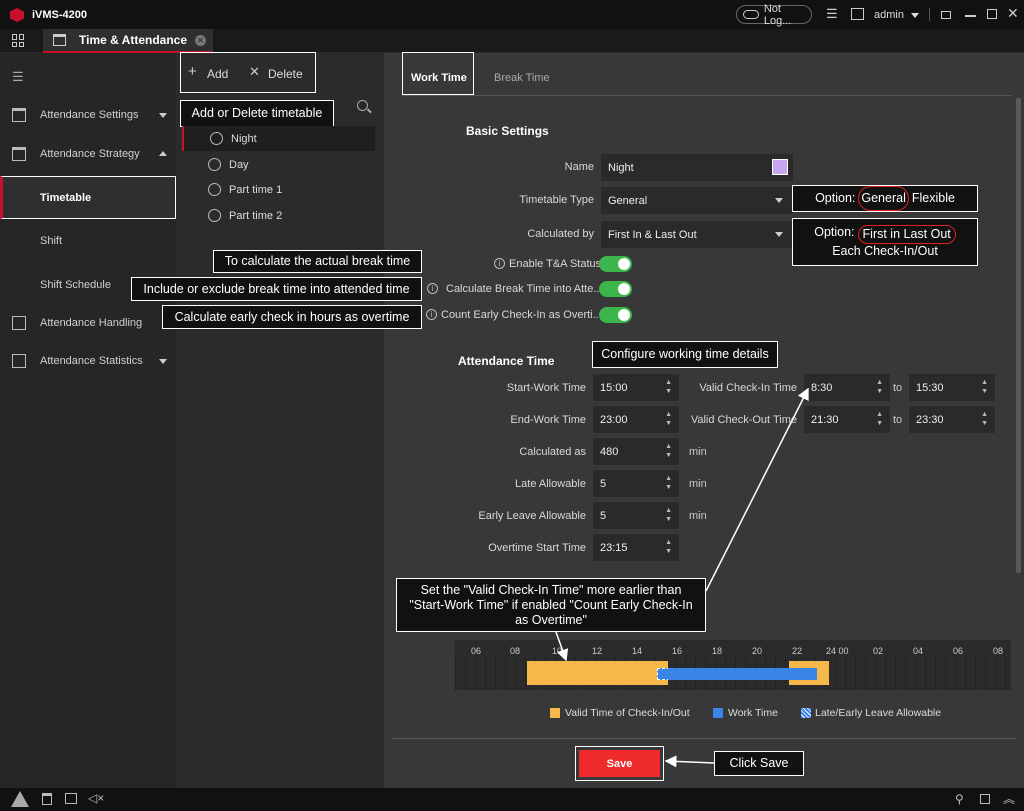 This screenshot has height=811, width=1024. I want to click on status-bar: ◁× ⚲ ︽, so click(512, 799).